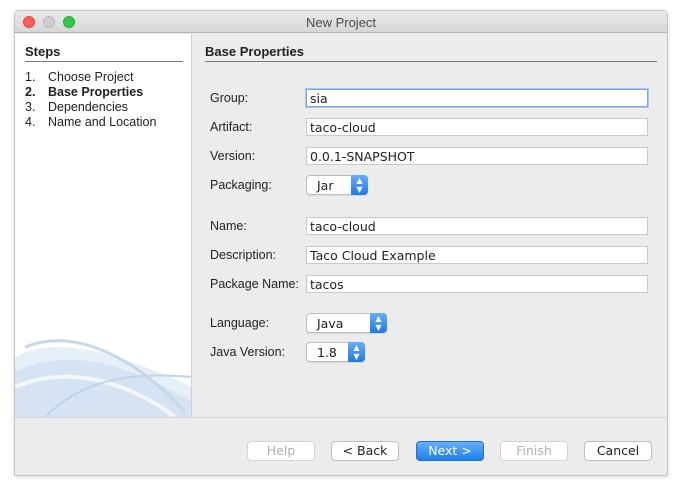  Describe the element at coordinates (233, 156) in the screenshot. I see `version-label: Version:` at that location.